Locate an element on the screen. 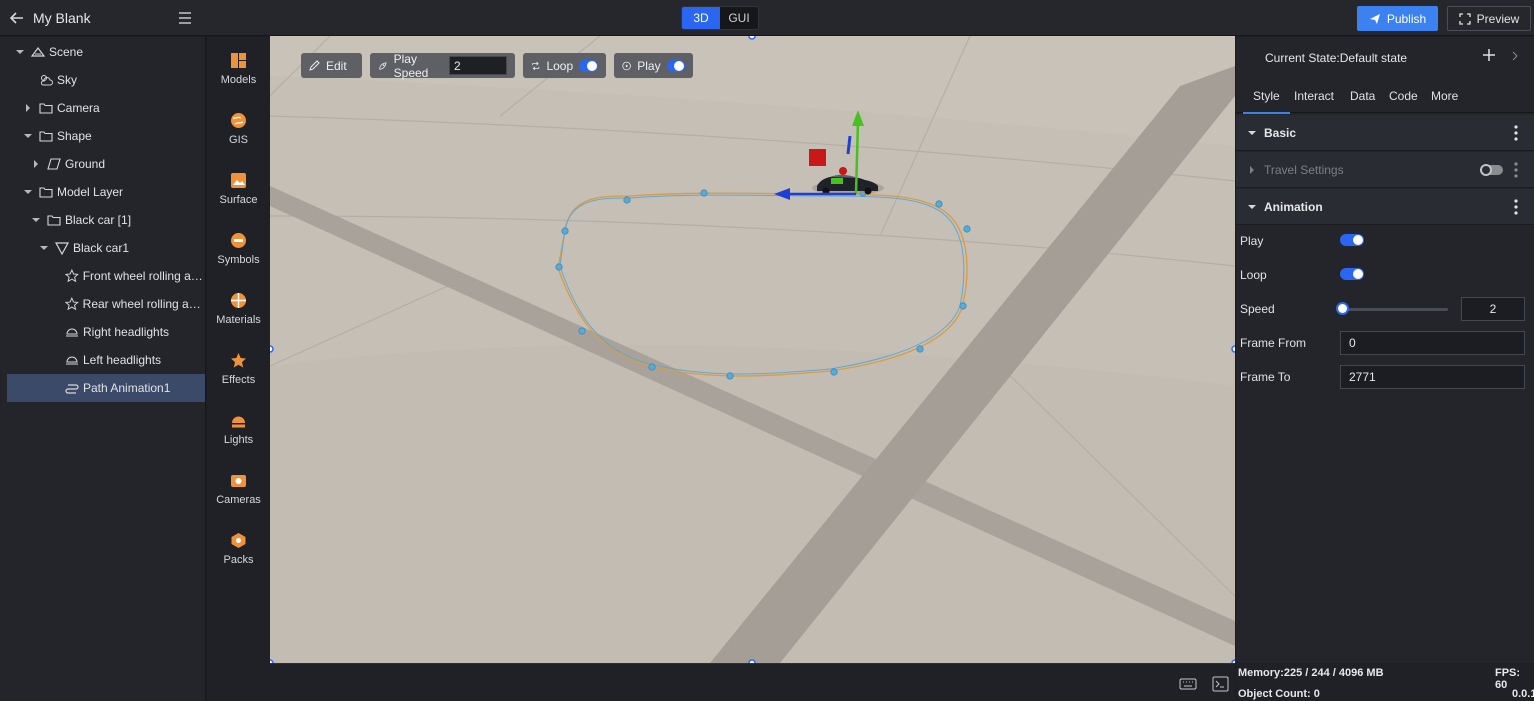  asset-label: Lights is located at coordinates (238, 440).